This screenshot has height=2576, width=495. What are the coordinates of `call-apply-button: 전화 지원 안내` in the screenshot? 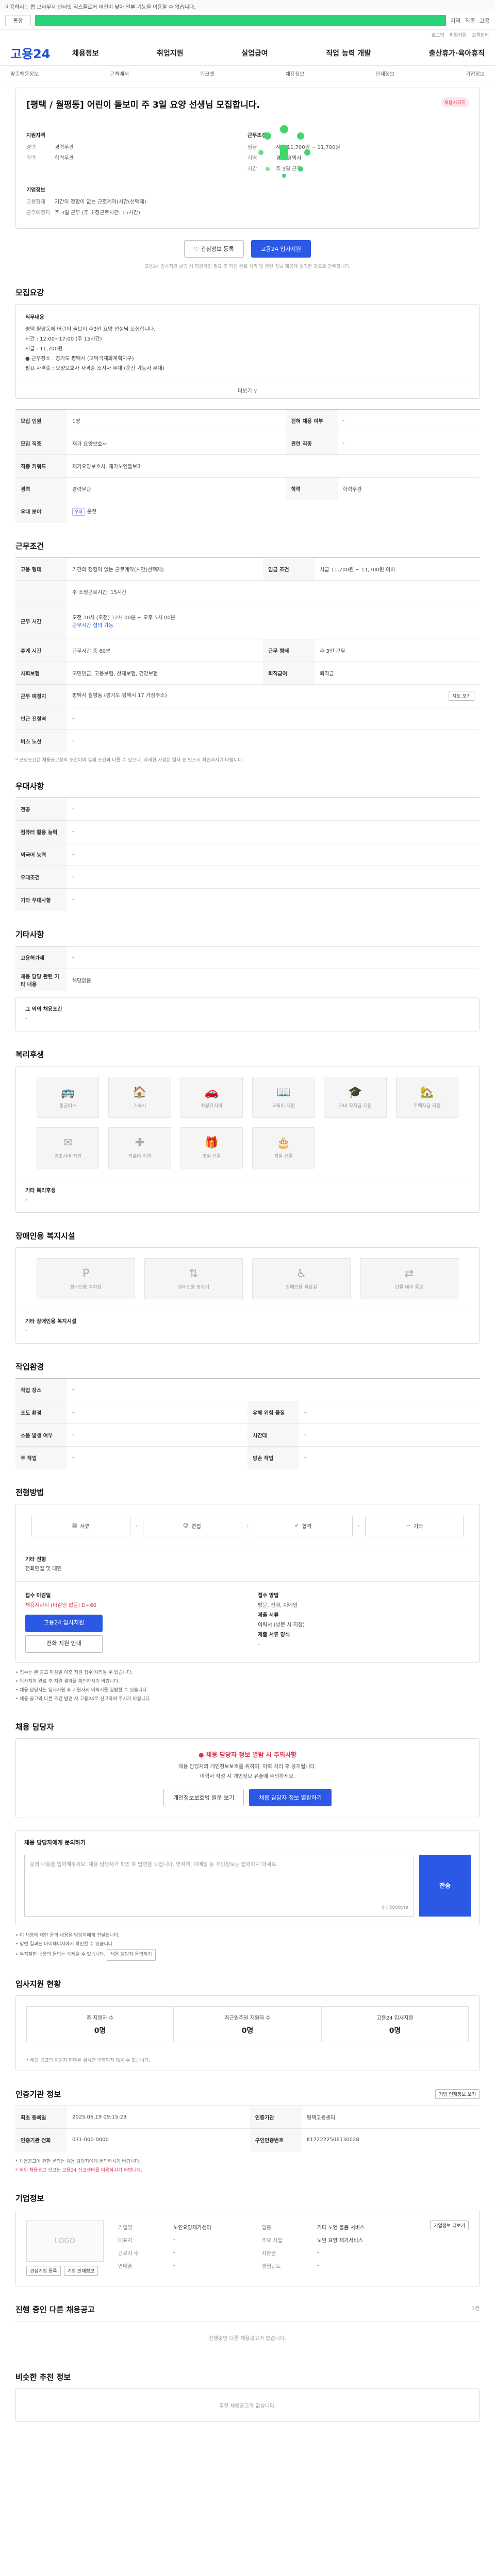 It's located at (64, 1644).